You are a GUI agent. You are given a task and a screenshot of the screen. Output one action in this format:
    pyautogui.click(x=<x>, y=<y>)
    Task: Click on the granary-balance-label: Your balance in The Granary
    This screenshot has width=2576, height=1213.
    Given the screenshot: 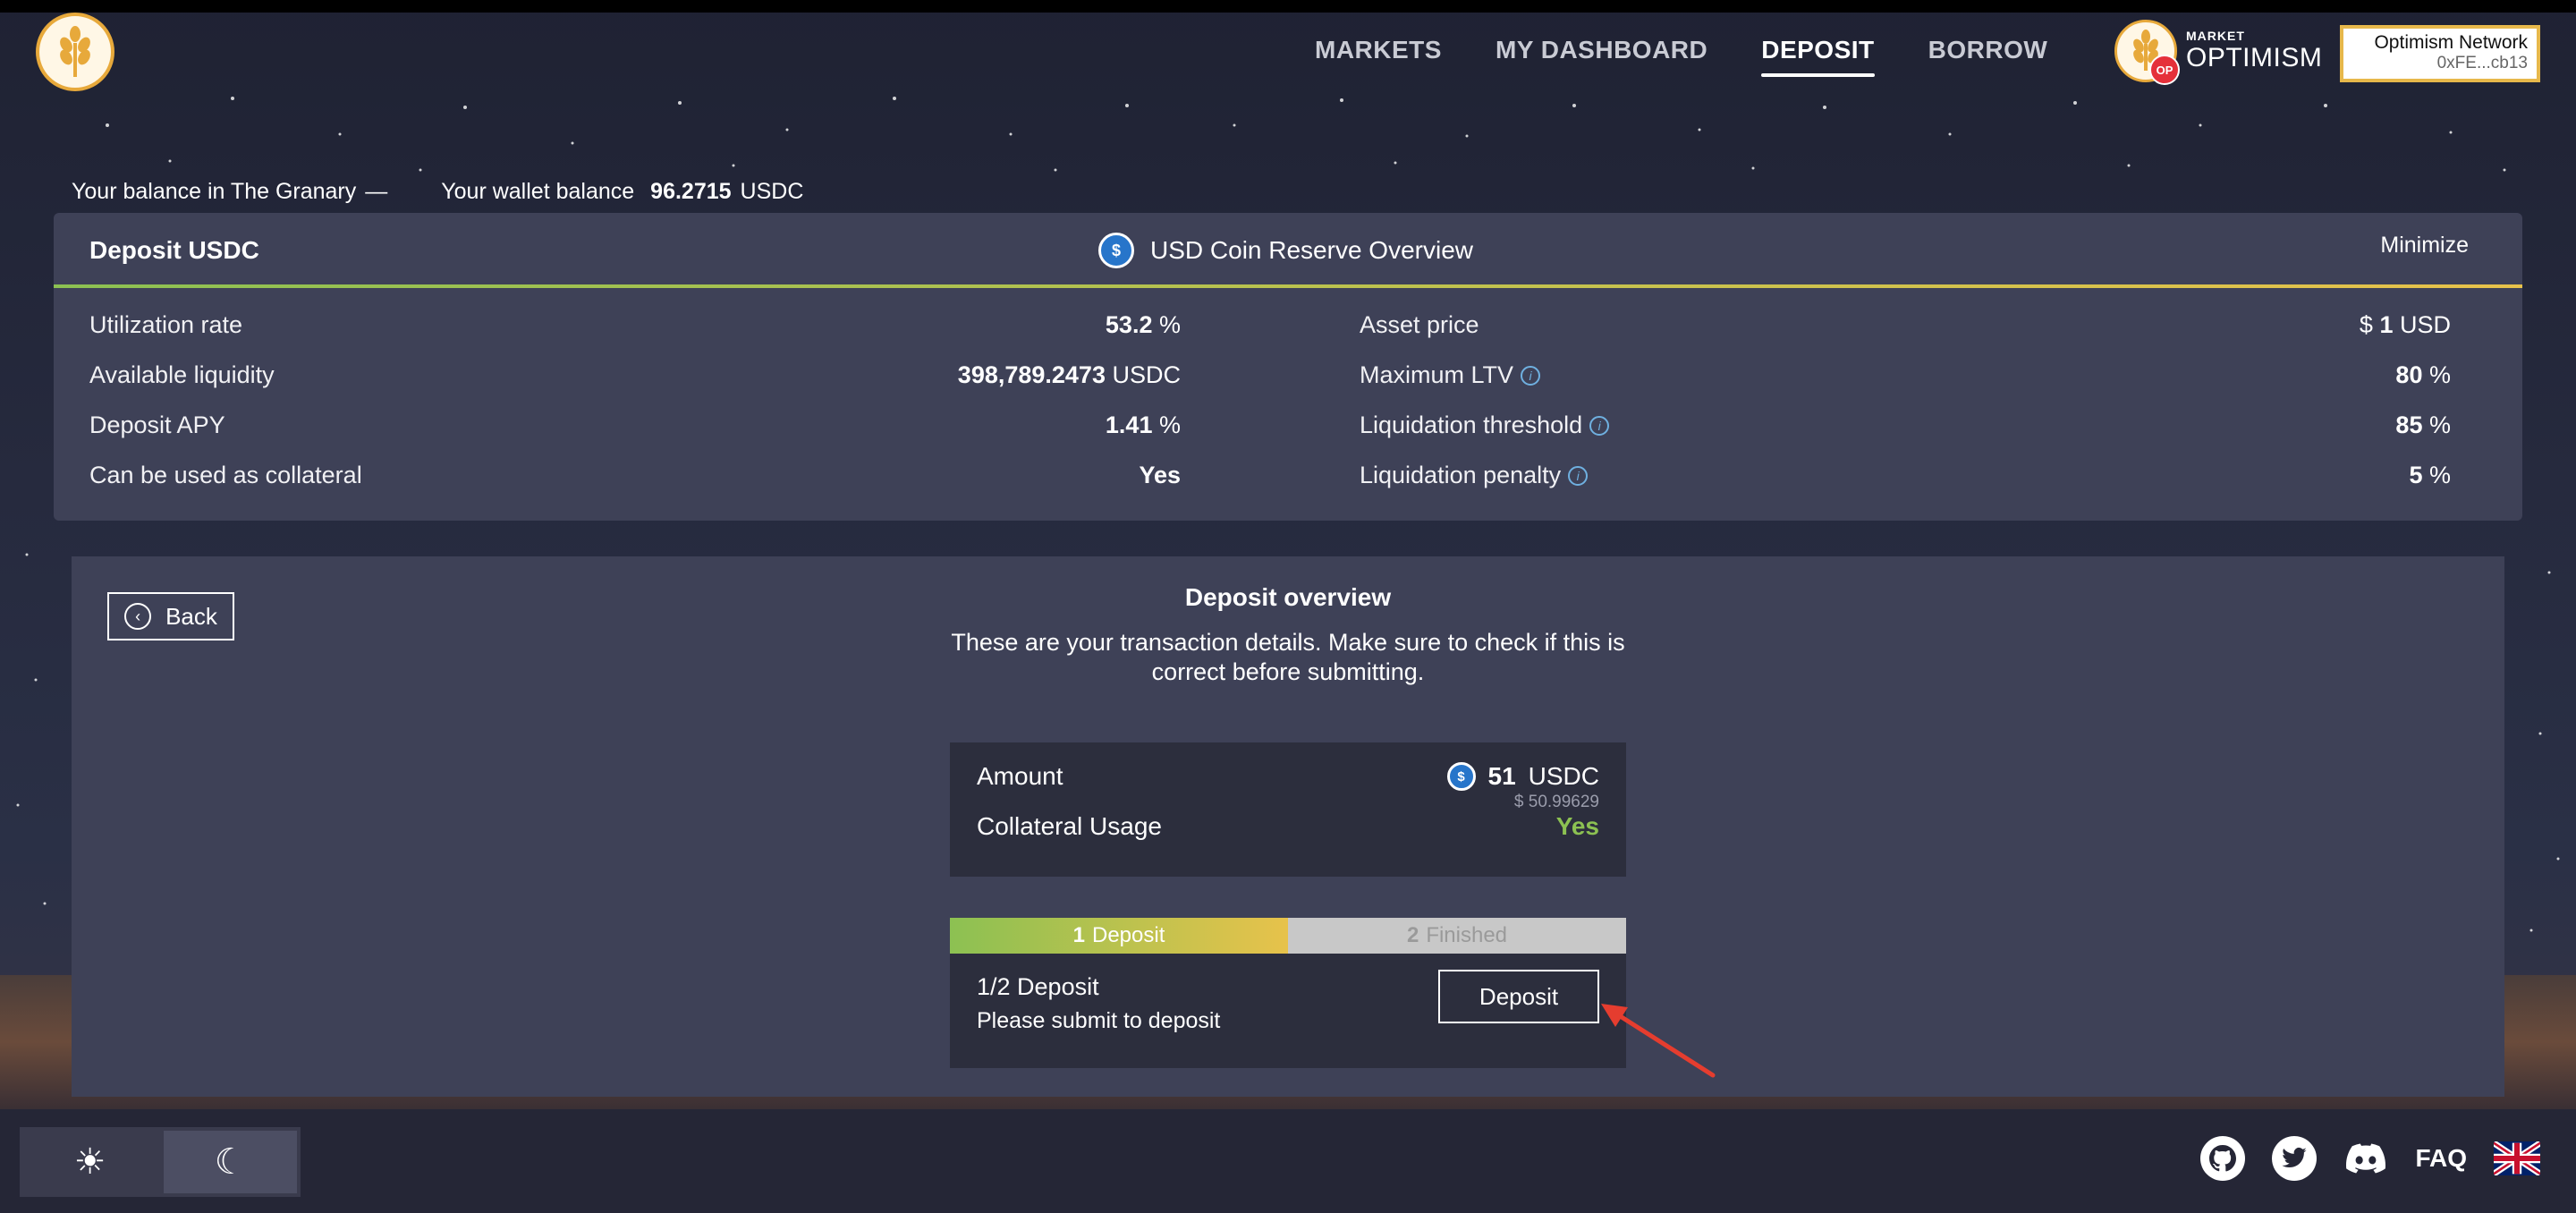 What is the action you would take?
    pyautogui.click(x=214, y=191)
    